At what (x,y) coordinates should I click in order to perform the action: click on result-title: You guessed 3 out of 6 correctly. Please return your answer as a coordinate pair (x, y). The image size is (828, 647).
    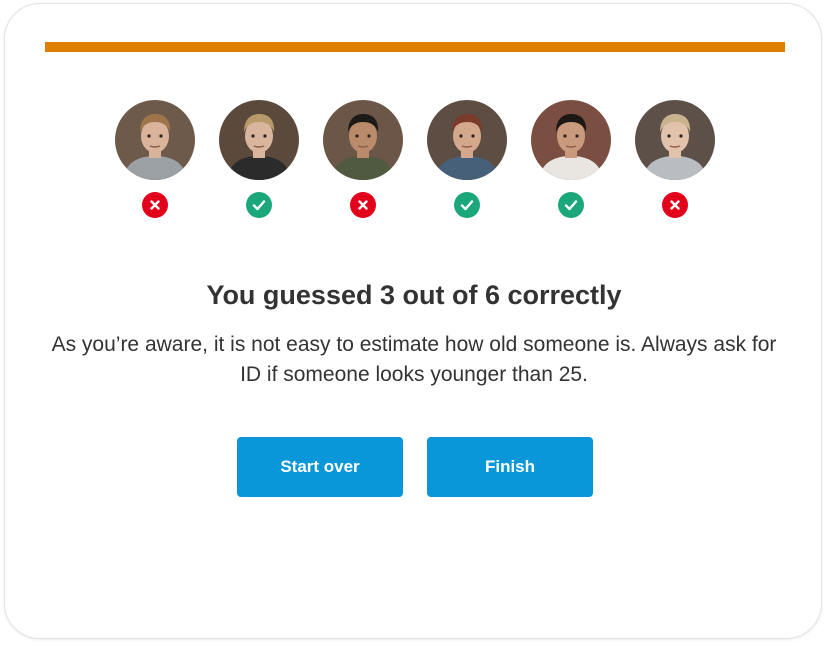
    Looking at the image, I should click on (414, 295).